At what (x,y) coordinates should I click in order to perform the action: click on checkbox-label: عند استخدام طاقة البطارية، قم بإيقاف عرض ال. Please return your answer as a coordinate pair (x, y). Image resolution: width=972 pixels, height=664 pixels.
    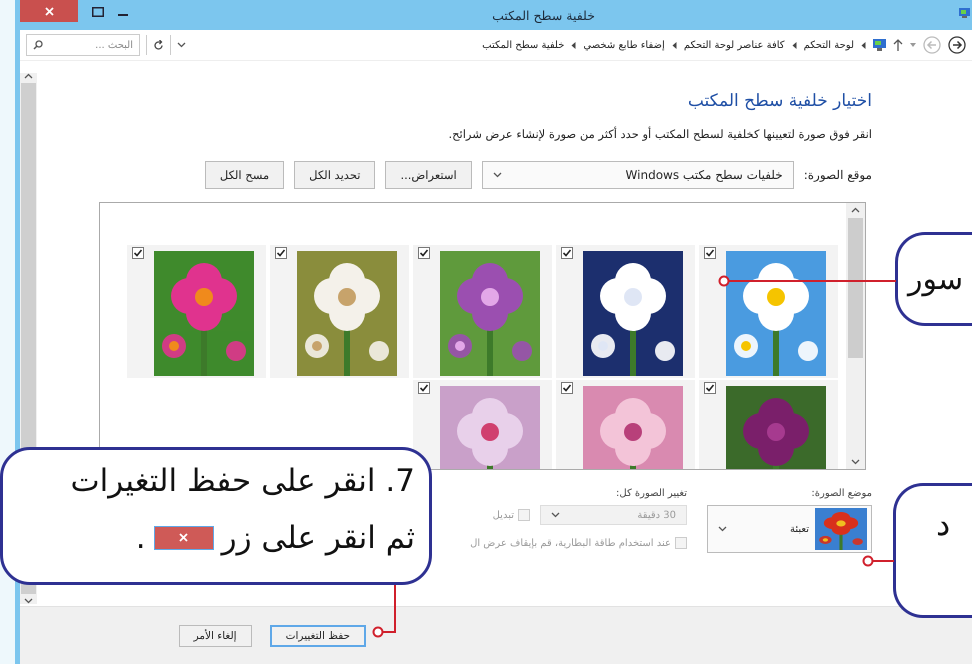
    Looking at the image, I should click on (570, 543).